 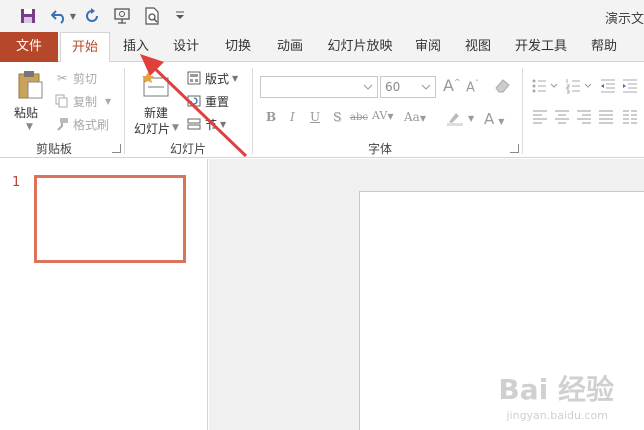 I want to click on numbering-button, so click(x=580, y=87).